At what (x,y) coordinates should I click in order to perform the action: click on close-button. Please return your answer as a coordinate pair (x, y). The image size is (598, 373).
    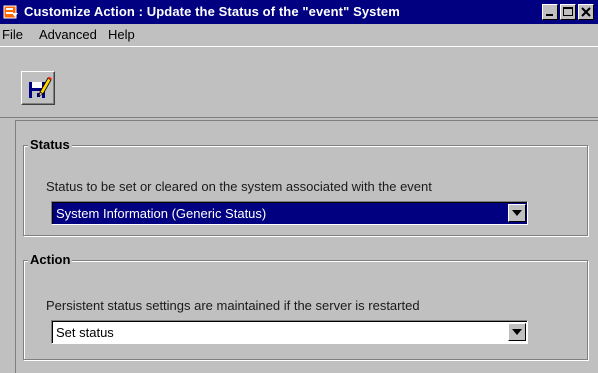
    Looking at the image, I should click on (586, 12).